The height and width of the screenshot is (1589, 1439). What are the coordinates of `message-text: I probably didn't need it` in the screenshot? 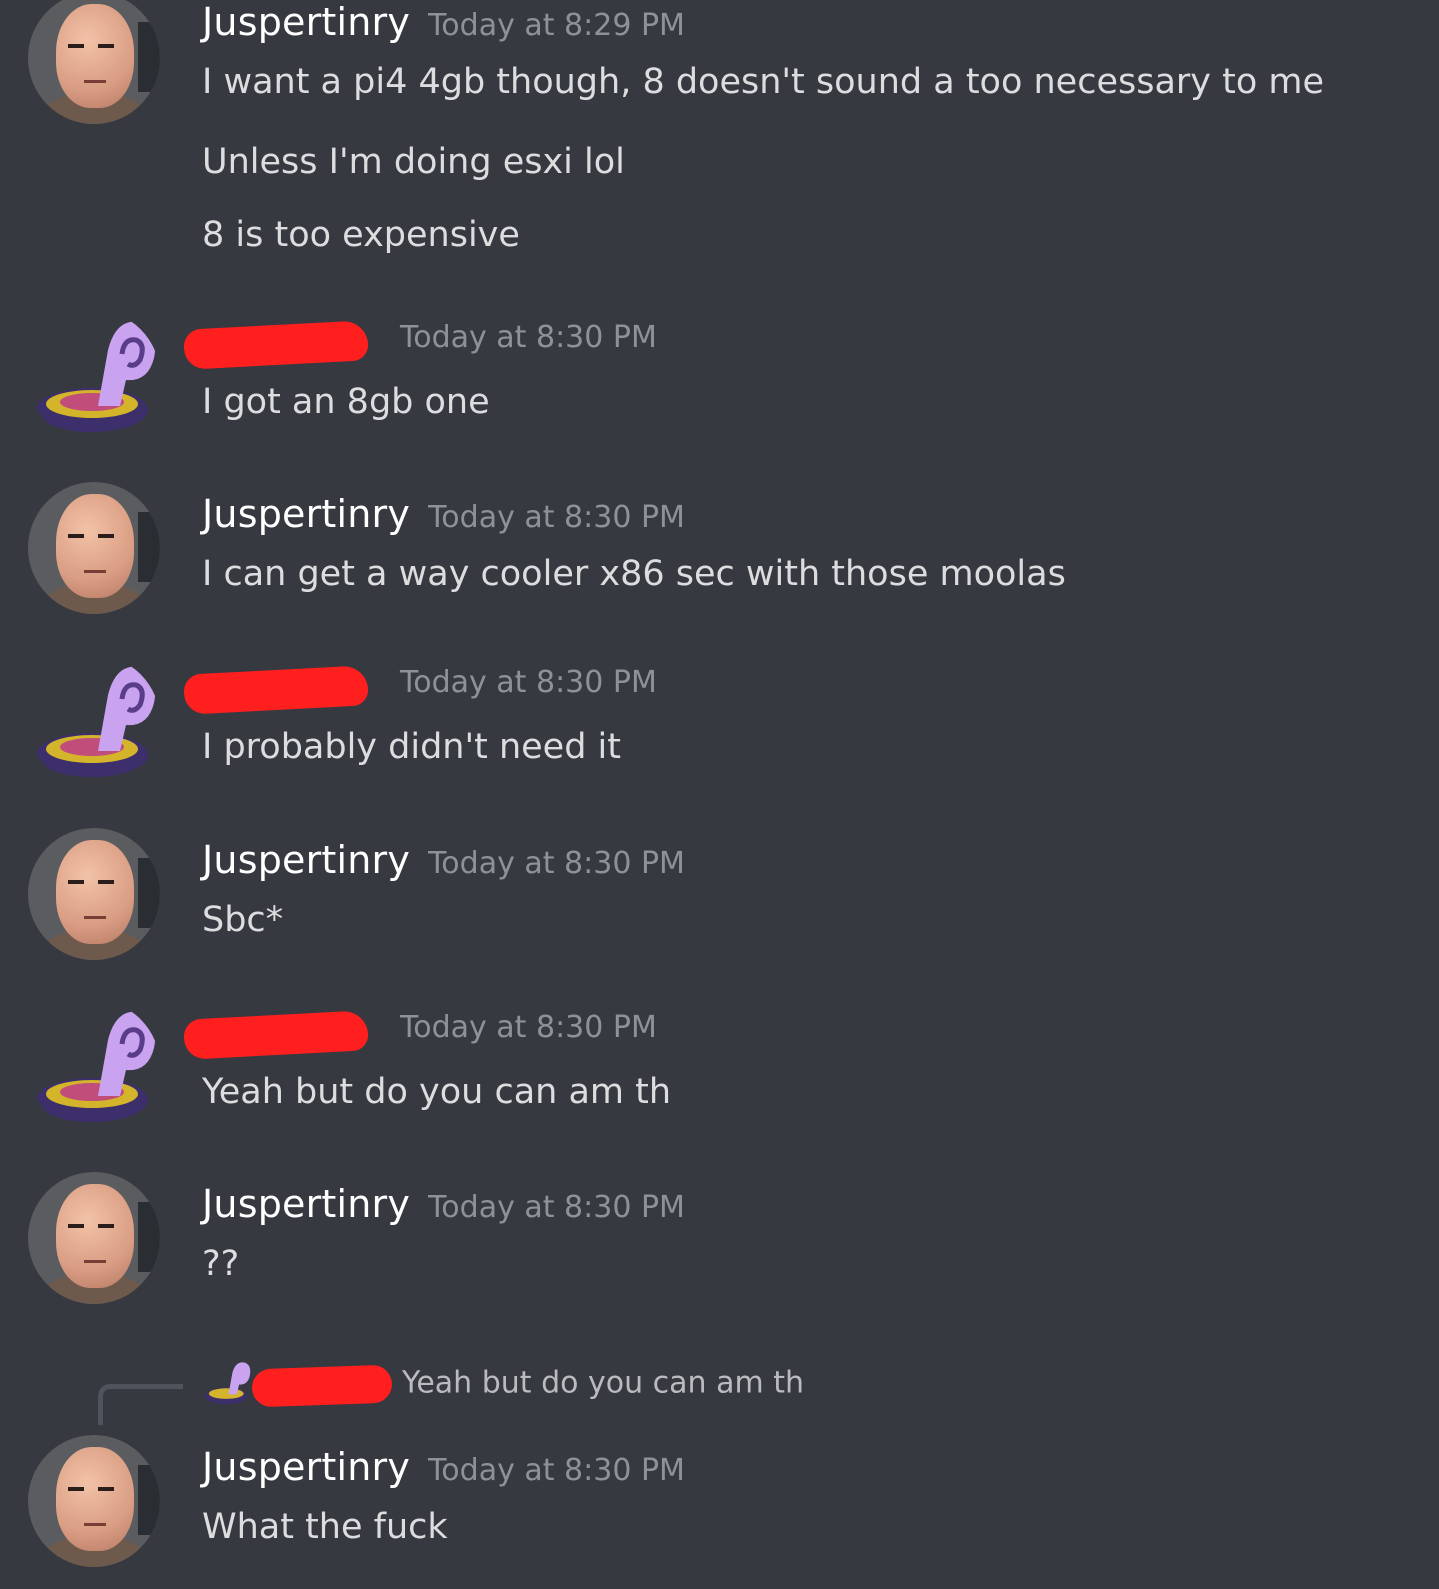 It's located at (411, 747).